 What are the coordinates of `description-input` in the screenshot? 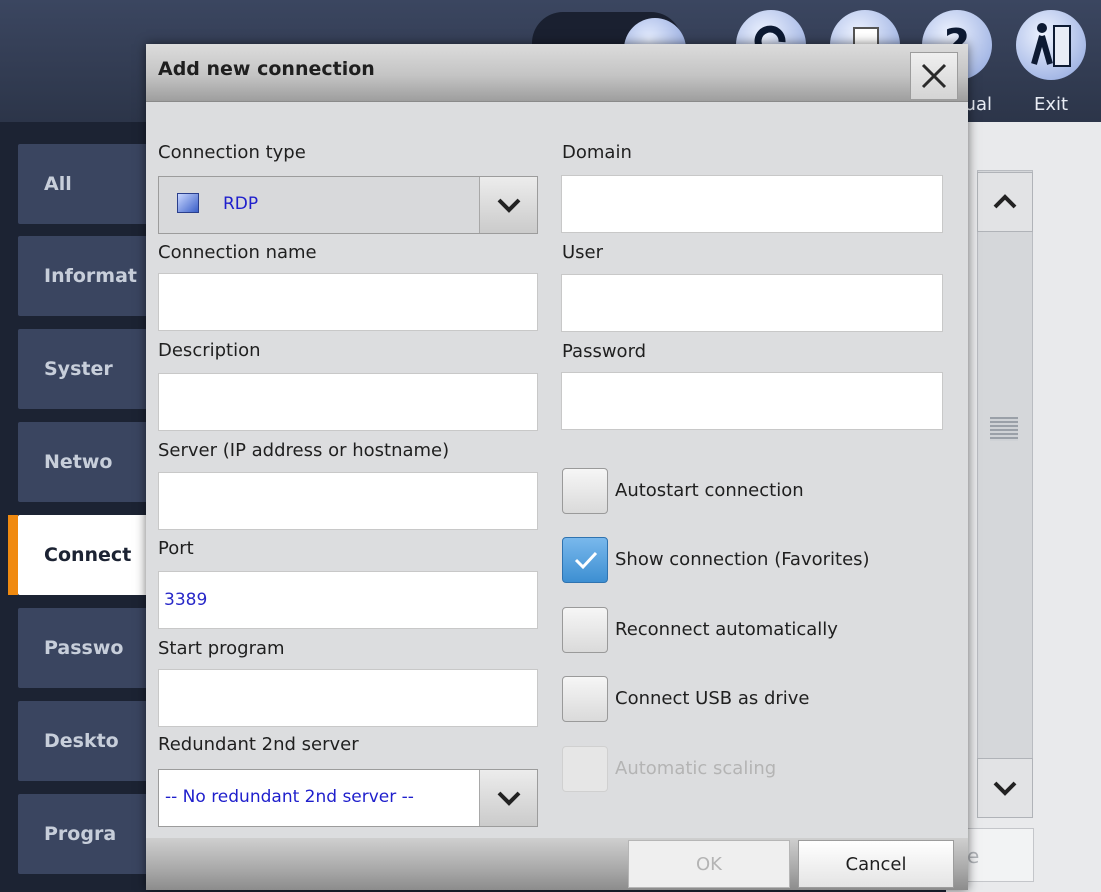 It's located at (348, 402).